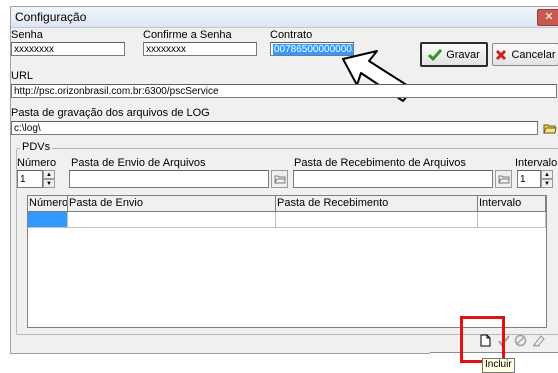 This screenshot has height=373, width=558. I want to click on excluir-button, so click(538, 340).